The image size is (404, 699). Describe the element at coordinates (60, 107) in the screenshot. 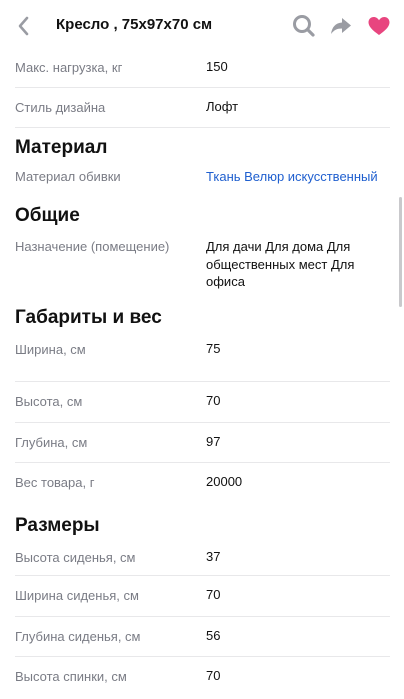

I see `spec-label: Стиль дизайна` at that location.